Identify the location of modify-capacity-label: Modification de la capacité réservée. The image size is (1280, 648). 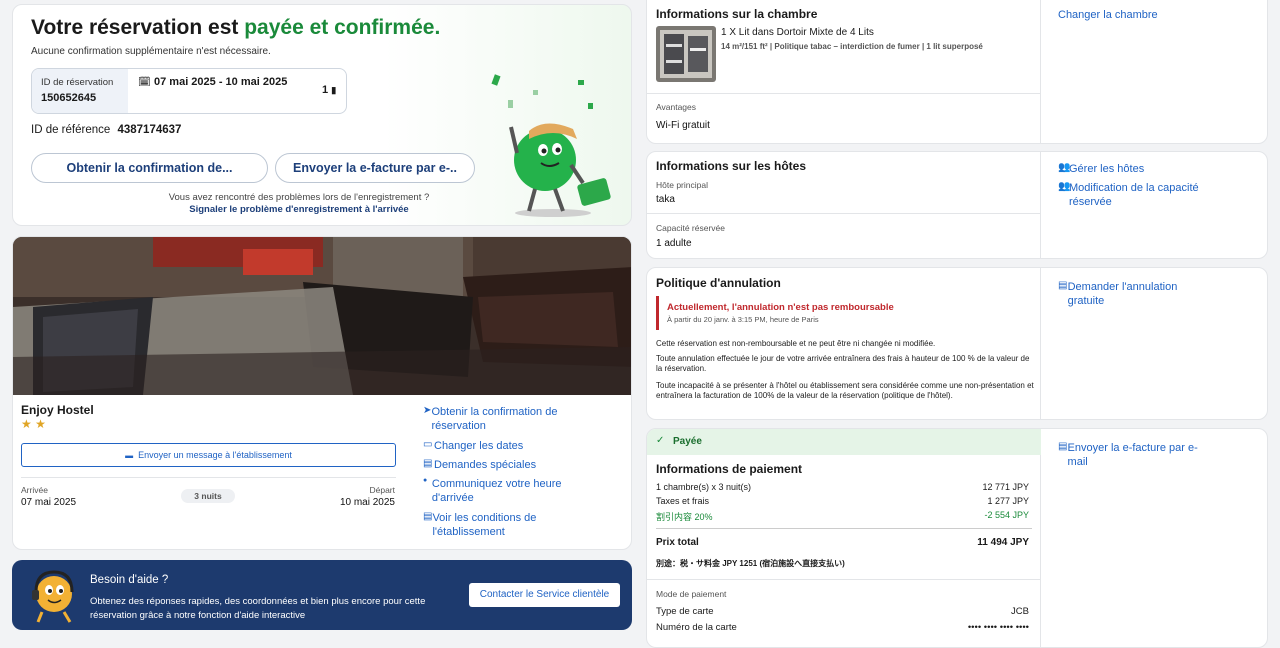
(1134, 195).